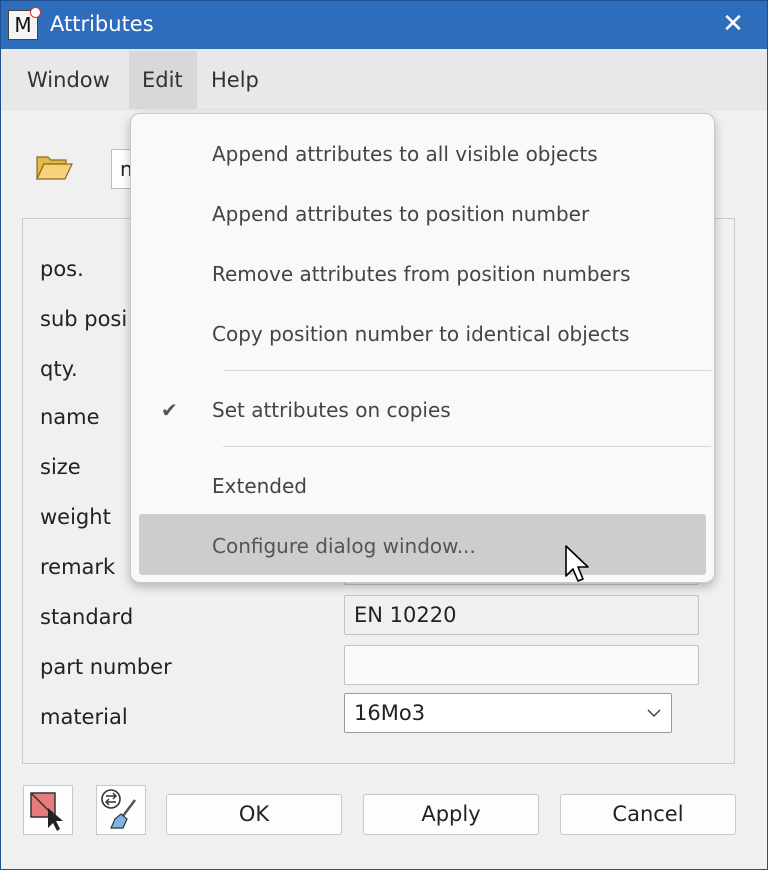 This screenshot has width=768, height=870. I want to click on material-select-value: 16Mo3, so click(390, 713).